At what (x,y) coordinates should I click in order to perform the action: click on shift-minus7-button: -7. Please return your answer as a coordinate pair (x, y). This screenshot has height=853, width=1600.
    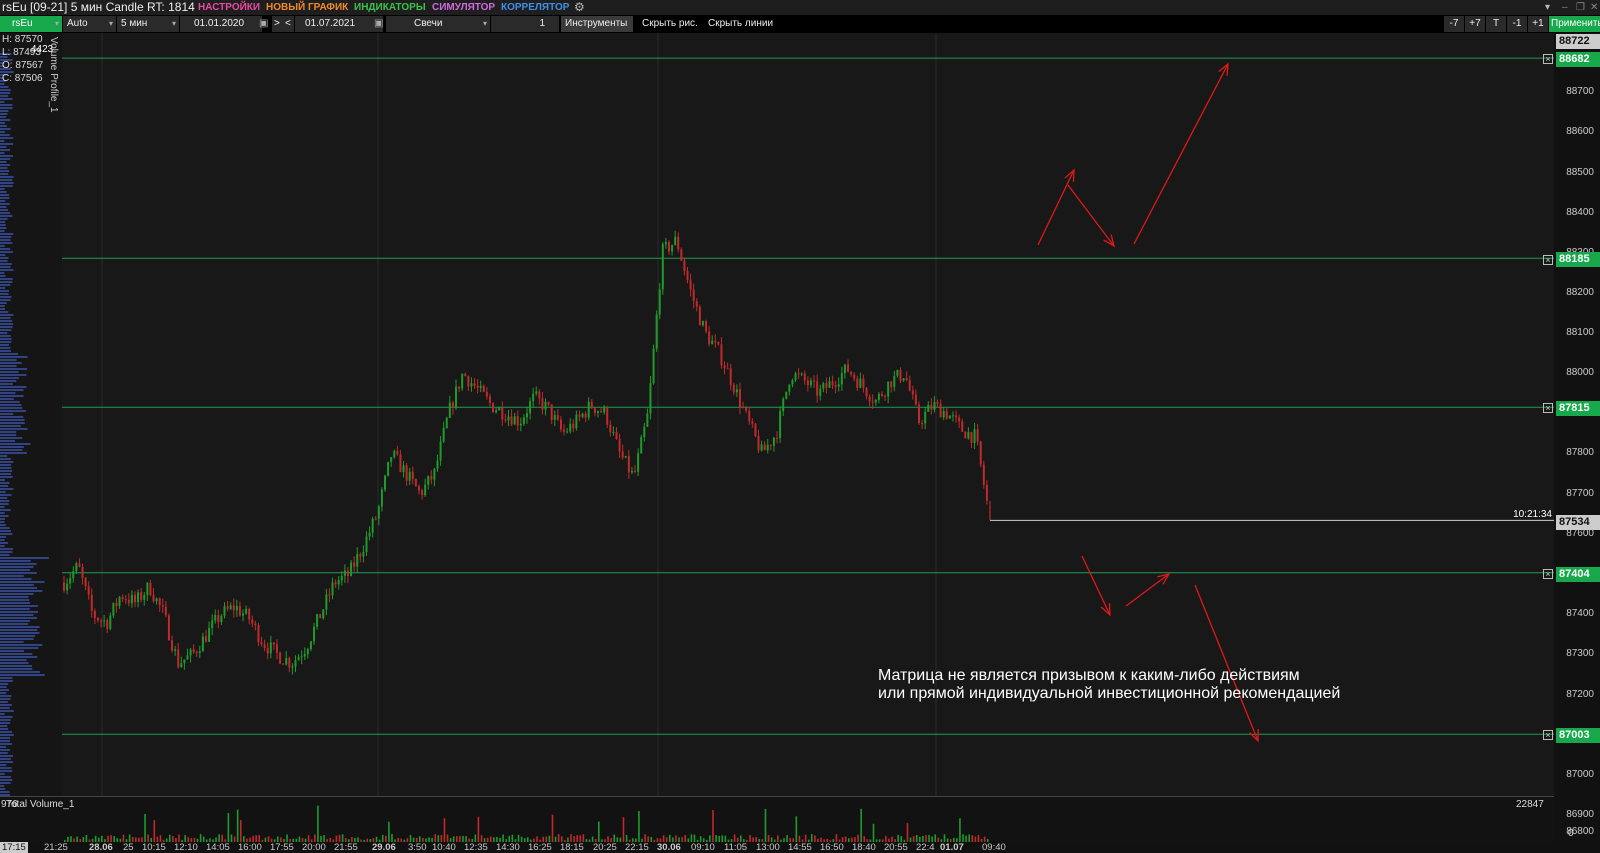
    Looking at the image, I should click on (1454, 24).